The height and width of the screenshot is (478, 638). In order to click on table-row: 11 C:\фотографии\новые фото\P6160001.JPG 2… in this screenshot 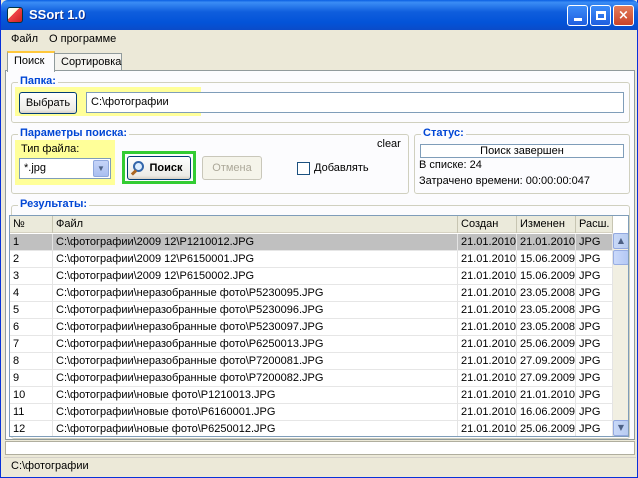, I will do `click(311, 412)`.